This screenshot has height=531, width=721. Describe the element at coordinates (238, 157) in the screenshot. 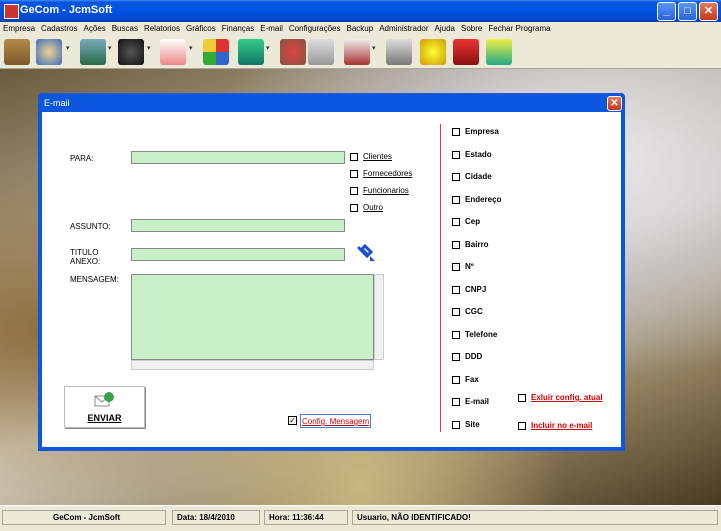

I see `para-input` at that location.